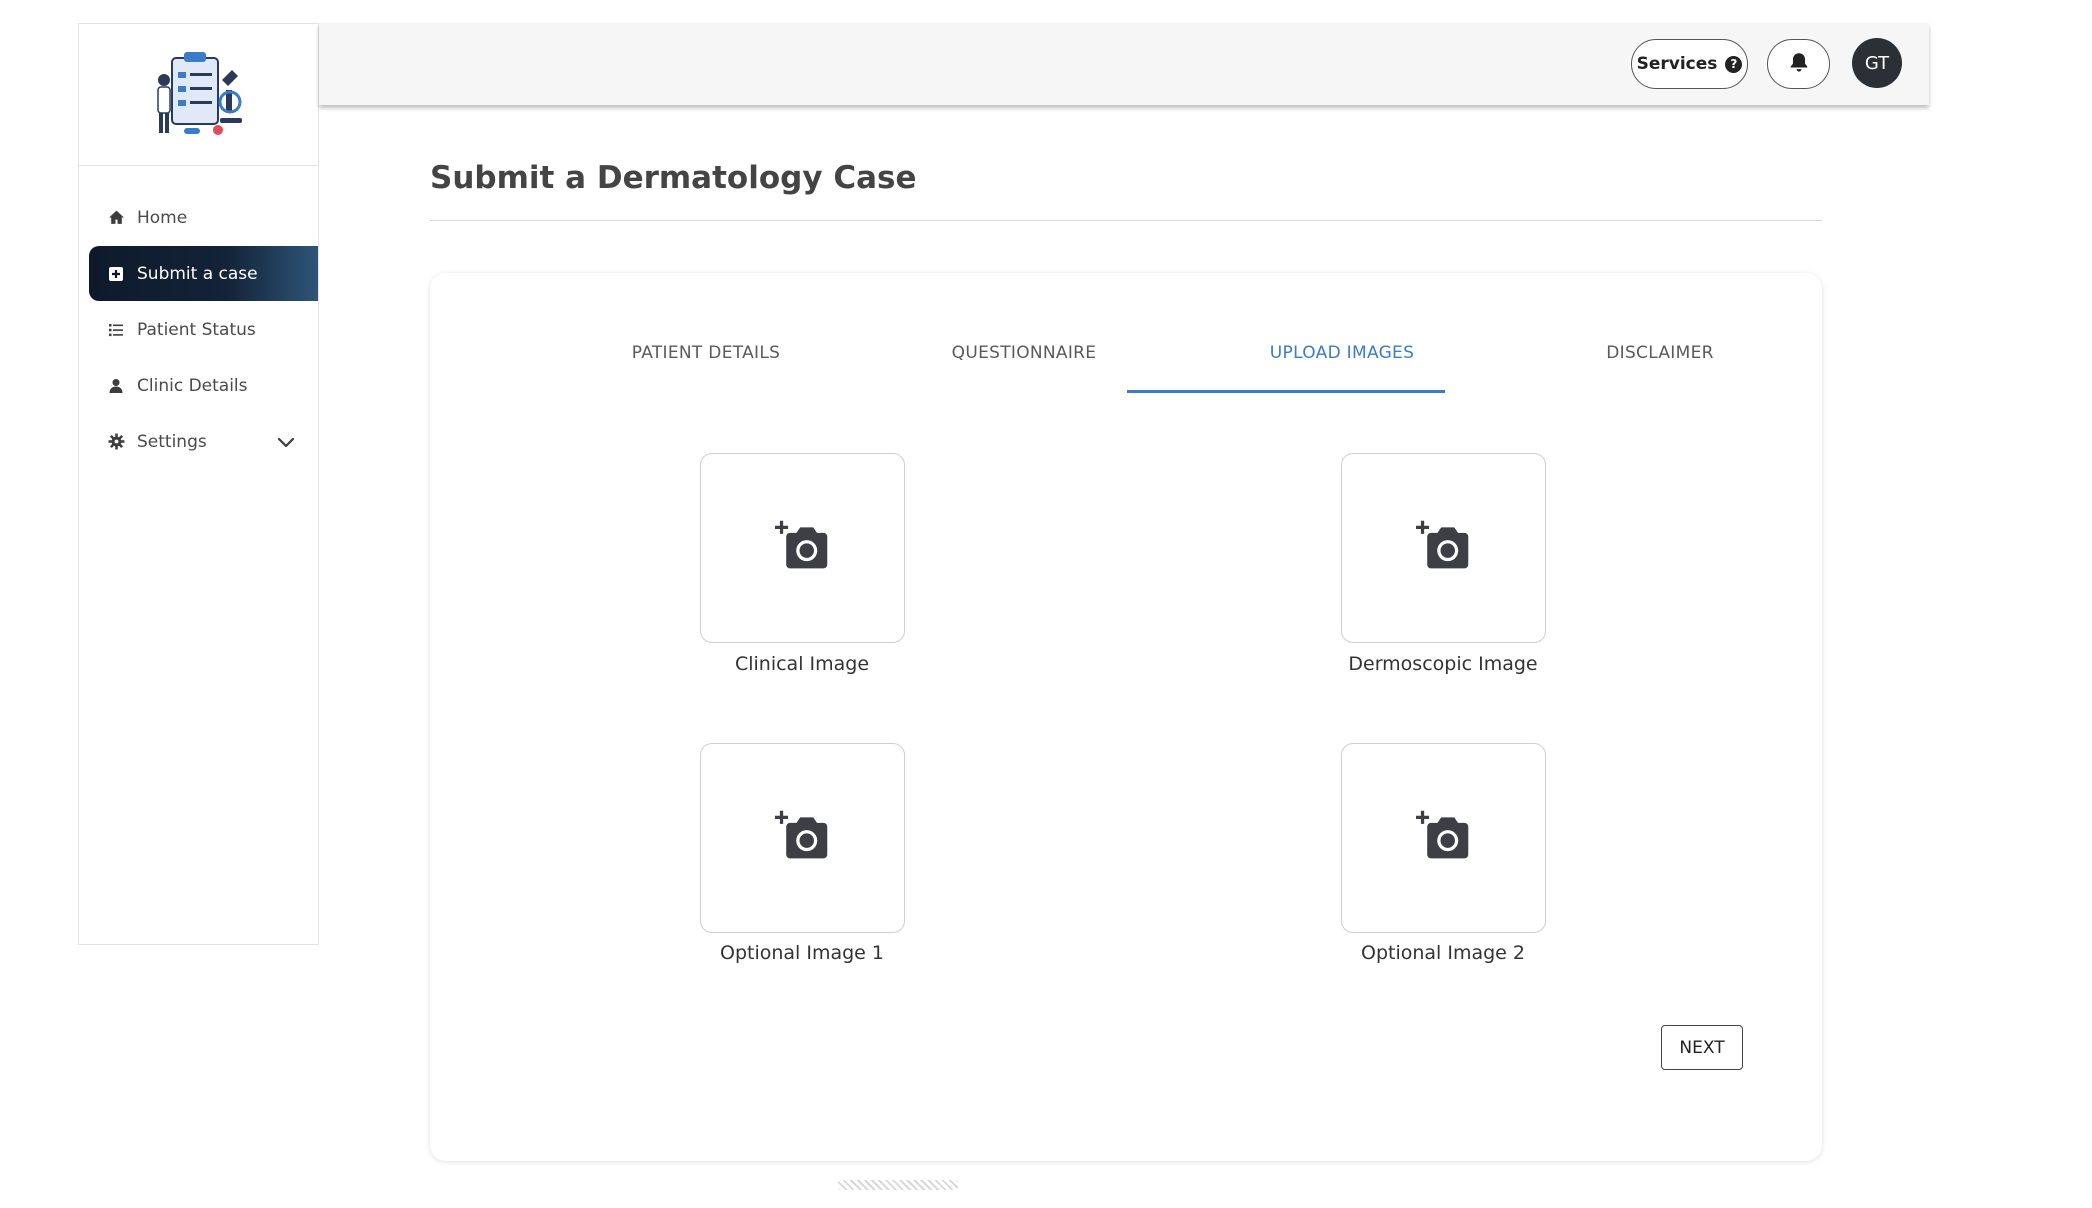 This screenshot has width=2092, height=1208. Describe the element at coordinates (116, 218) in the screenshot. I see `home-icon` at that location.